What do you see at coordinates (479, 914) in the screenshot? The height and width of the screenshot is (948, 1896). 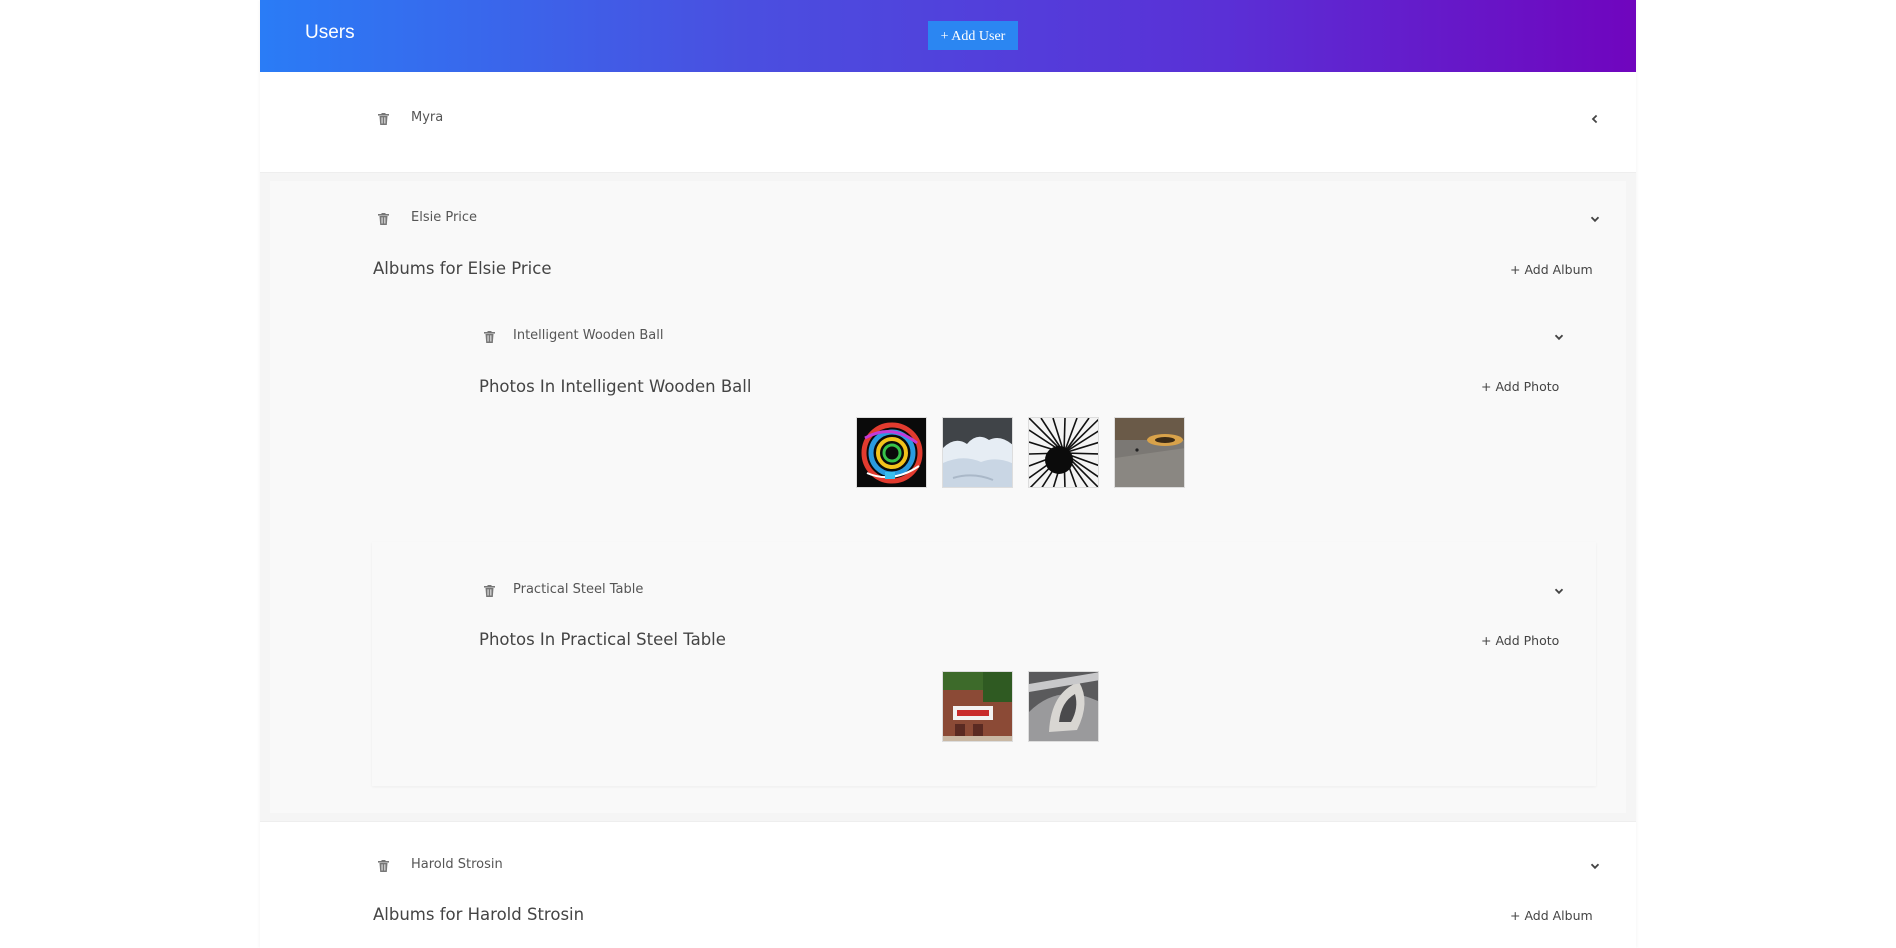 I see `albums-title: Albums for Harold Strosin` at bounding box center [479, 914].